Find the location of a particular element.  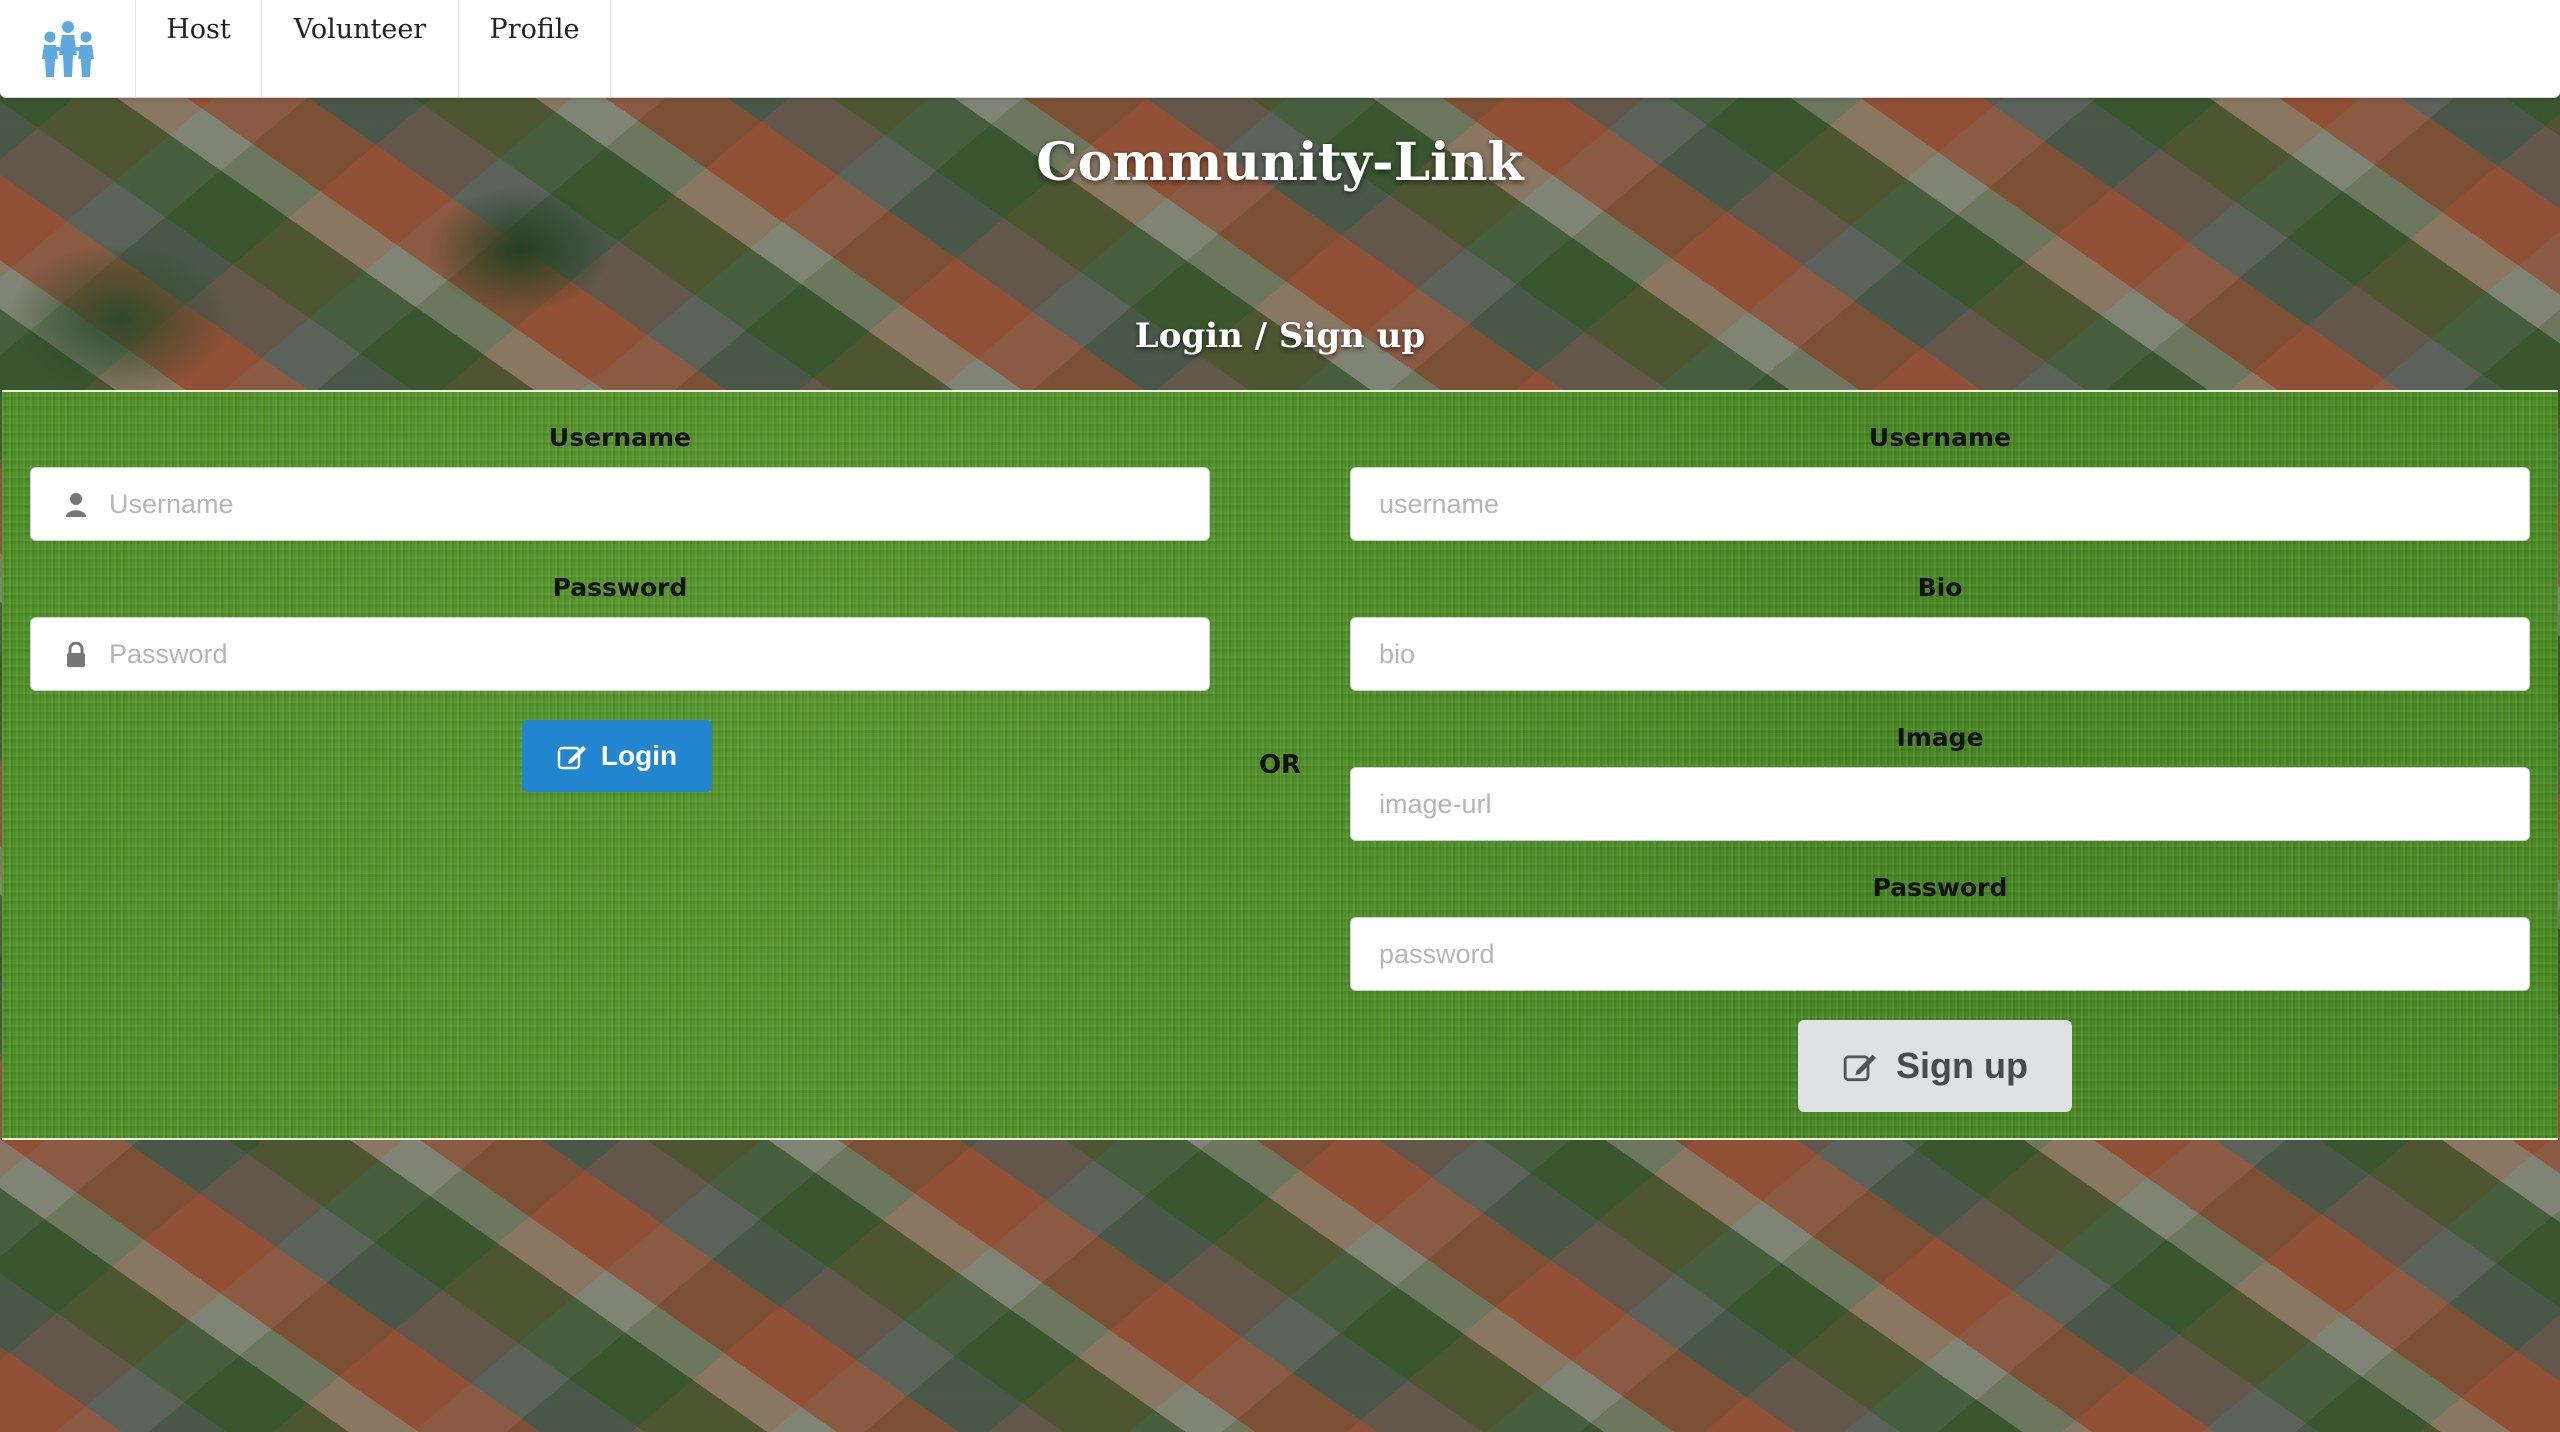

or-divider: OR is located at coordinates (1280, 765).